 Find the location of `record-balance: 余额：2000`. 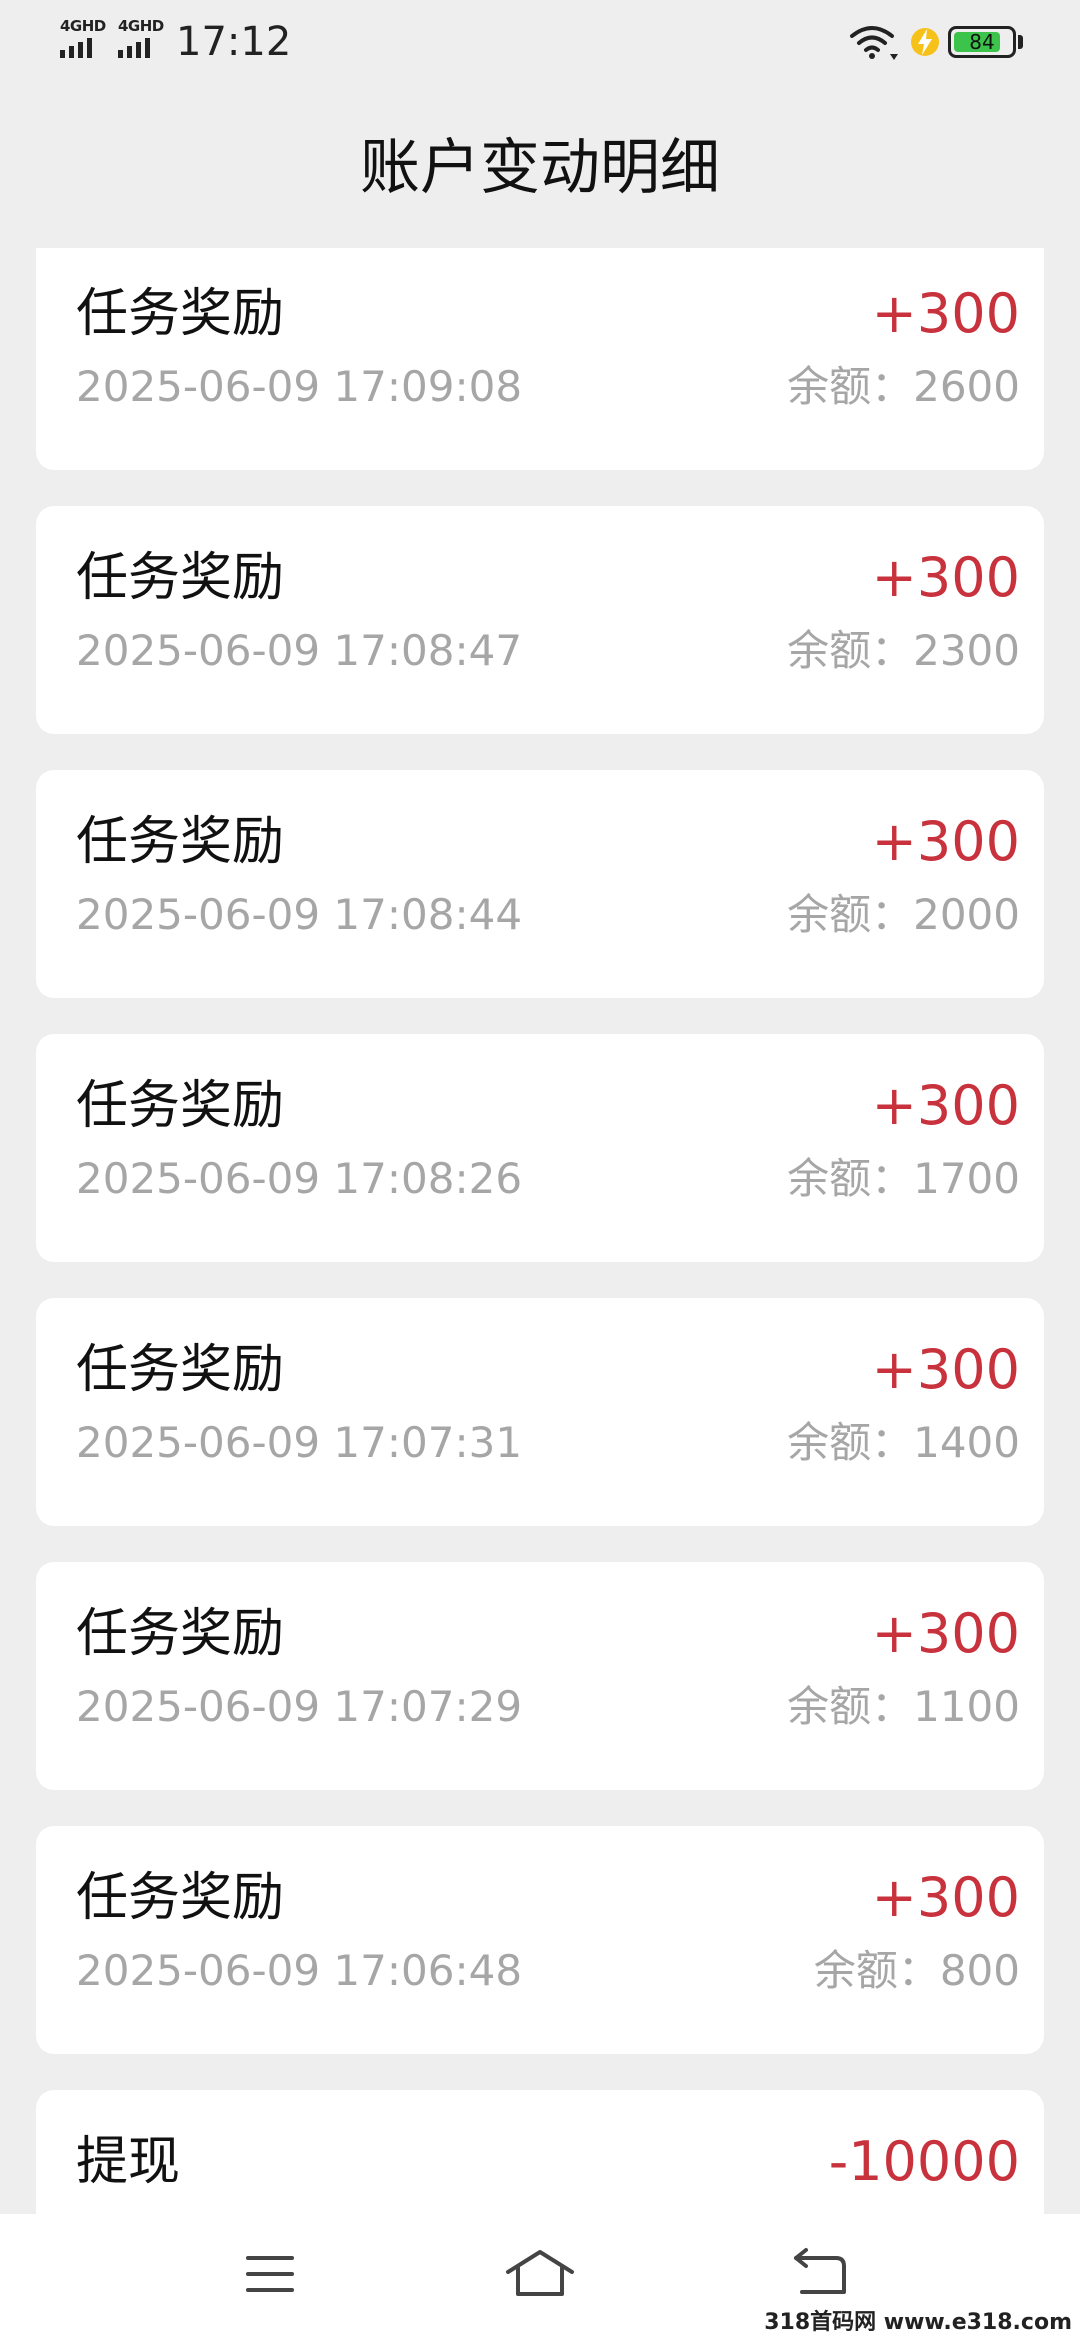

record-balance: 余额：2000 is located at coordinates (903, 914).